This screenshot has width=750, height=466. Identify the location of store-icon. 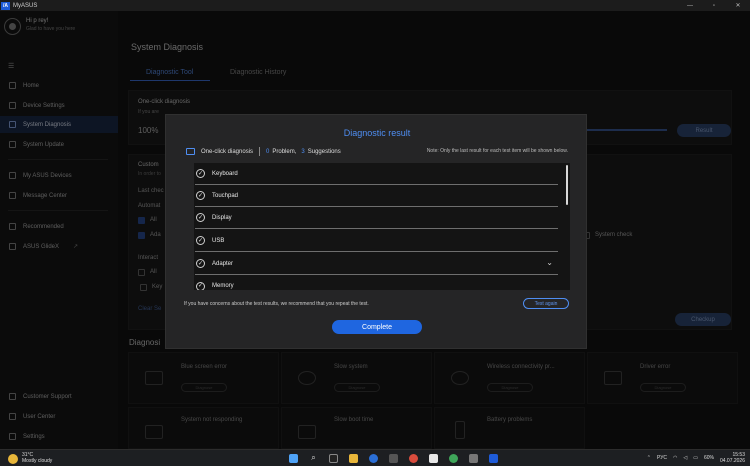
(473, 458).